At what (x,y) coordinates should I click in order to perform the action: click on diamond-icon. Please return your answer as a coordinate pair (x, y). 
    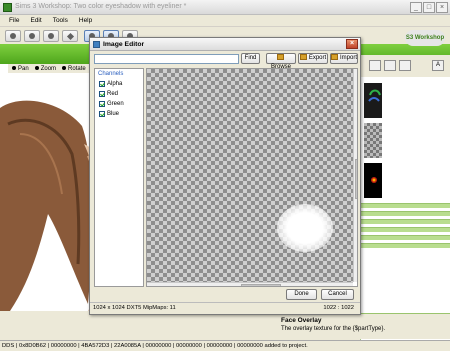
    Looking at the image, I should click on (70, 36).